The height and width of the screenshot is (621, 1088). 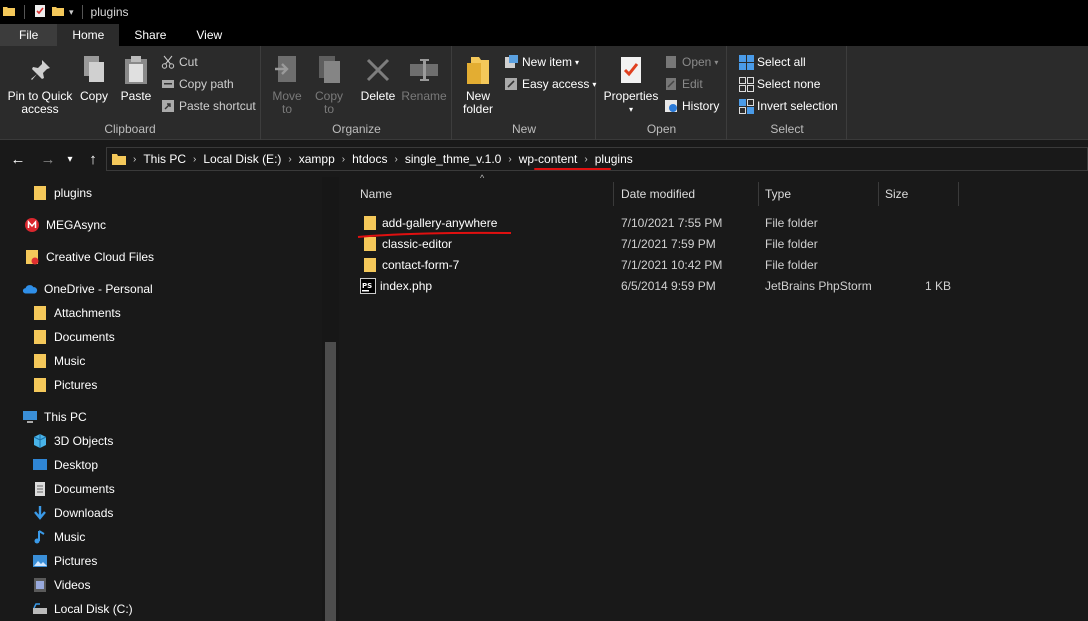 I want to click on new-item-button: New item ▾, so click(x=541, y=62).